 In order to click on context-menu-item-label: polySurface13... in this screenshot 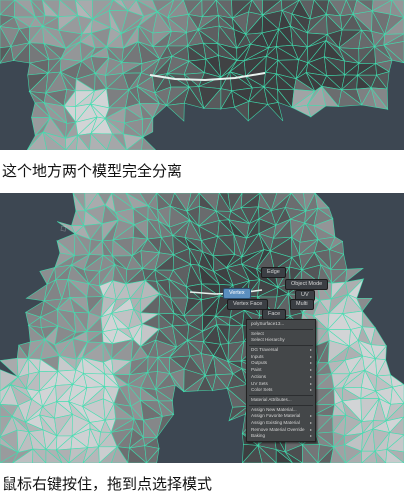, I will do `click(268, 323)`.